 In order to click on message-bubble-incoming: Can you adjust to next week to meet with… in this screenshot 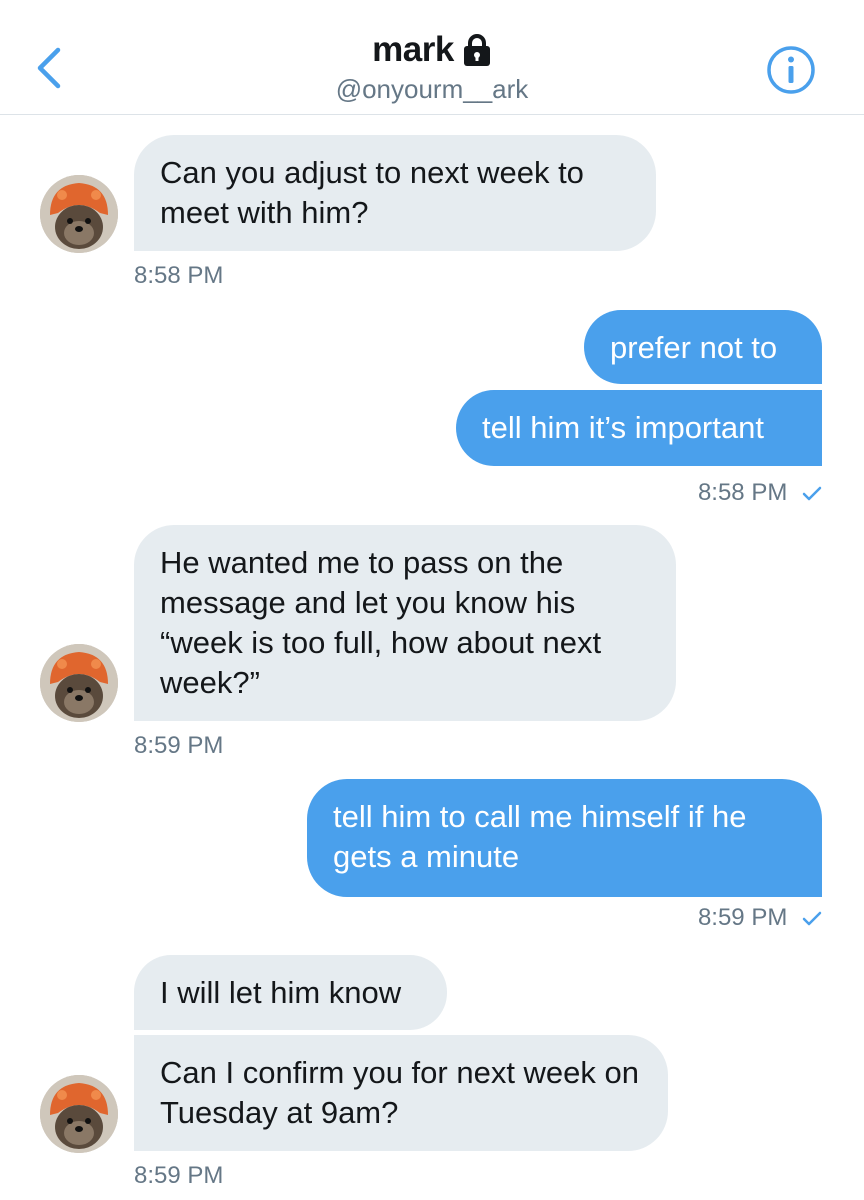, I will do `click(395, 193)`.